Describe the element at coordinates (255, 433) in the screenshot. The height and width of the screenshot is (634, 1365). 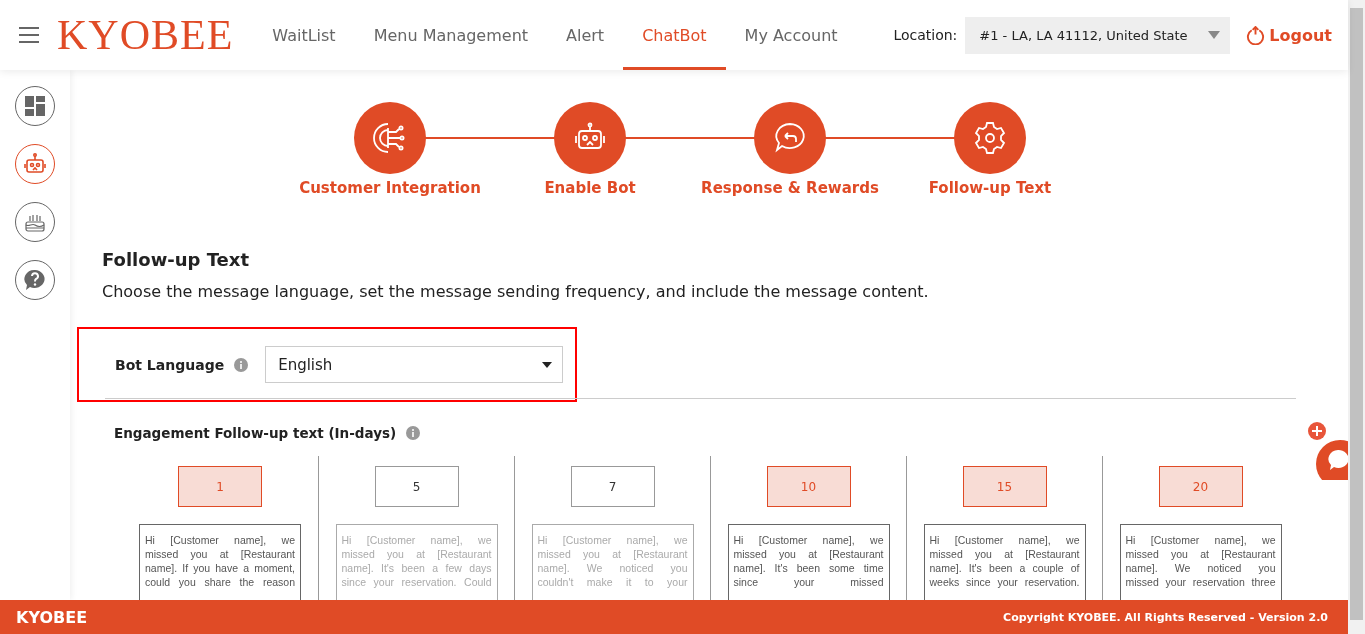
I see `engagement-title: Engagement Follow-up text (In-days)` at that location.